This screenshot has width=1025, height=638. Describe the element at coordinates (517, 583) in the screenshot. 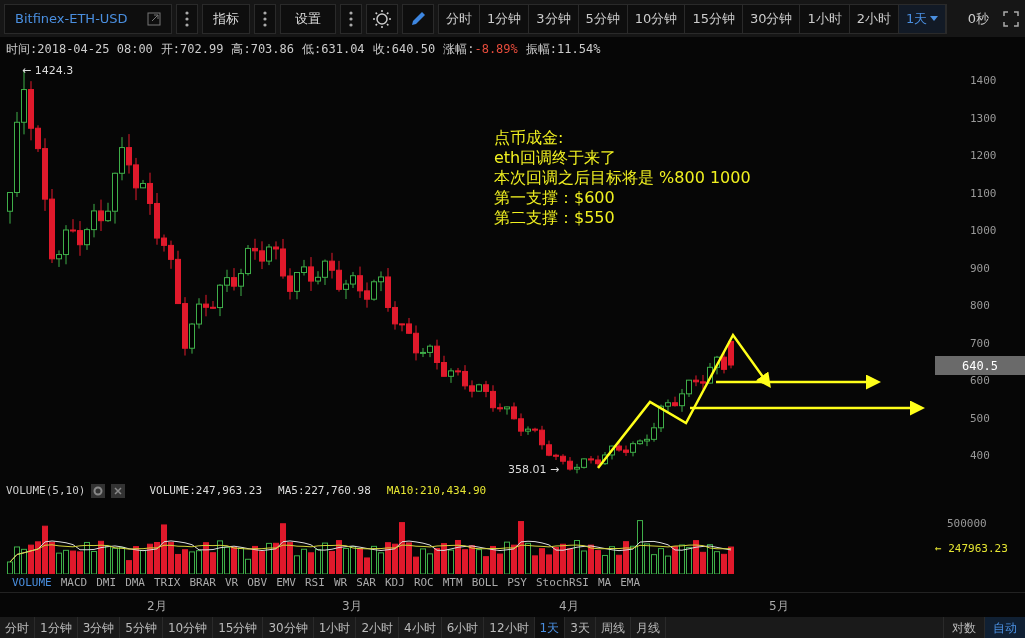

I see `indicator-tab: PSY` at that location.